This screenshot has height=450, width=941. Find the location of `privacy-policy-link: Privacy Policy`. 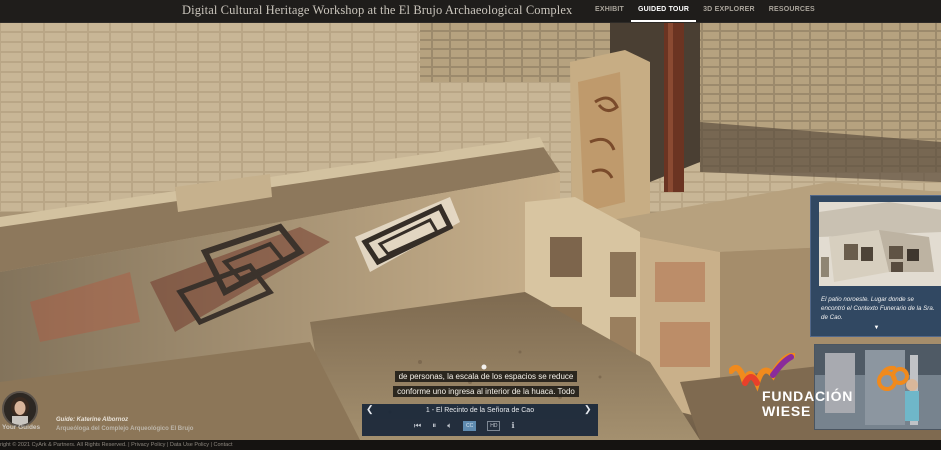

privacy-policy-link: Privacy Policy is located at coordinates (148, 445).